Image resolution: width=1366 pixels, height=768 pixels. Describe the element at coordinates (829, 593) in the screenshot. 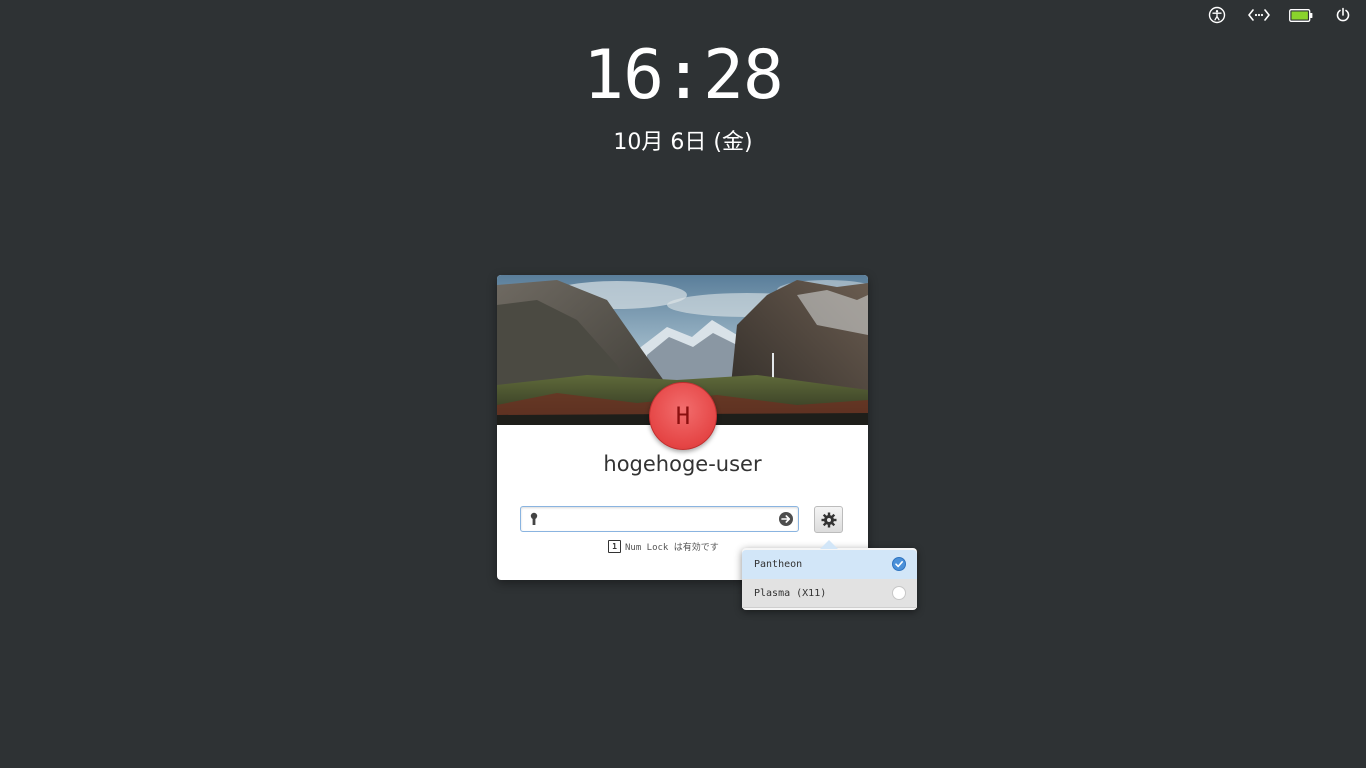

I see `session-item-plasma: Plasma (X11)` at that location.